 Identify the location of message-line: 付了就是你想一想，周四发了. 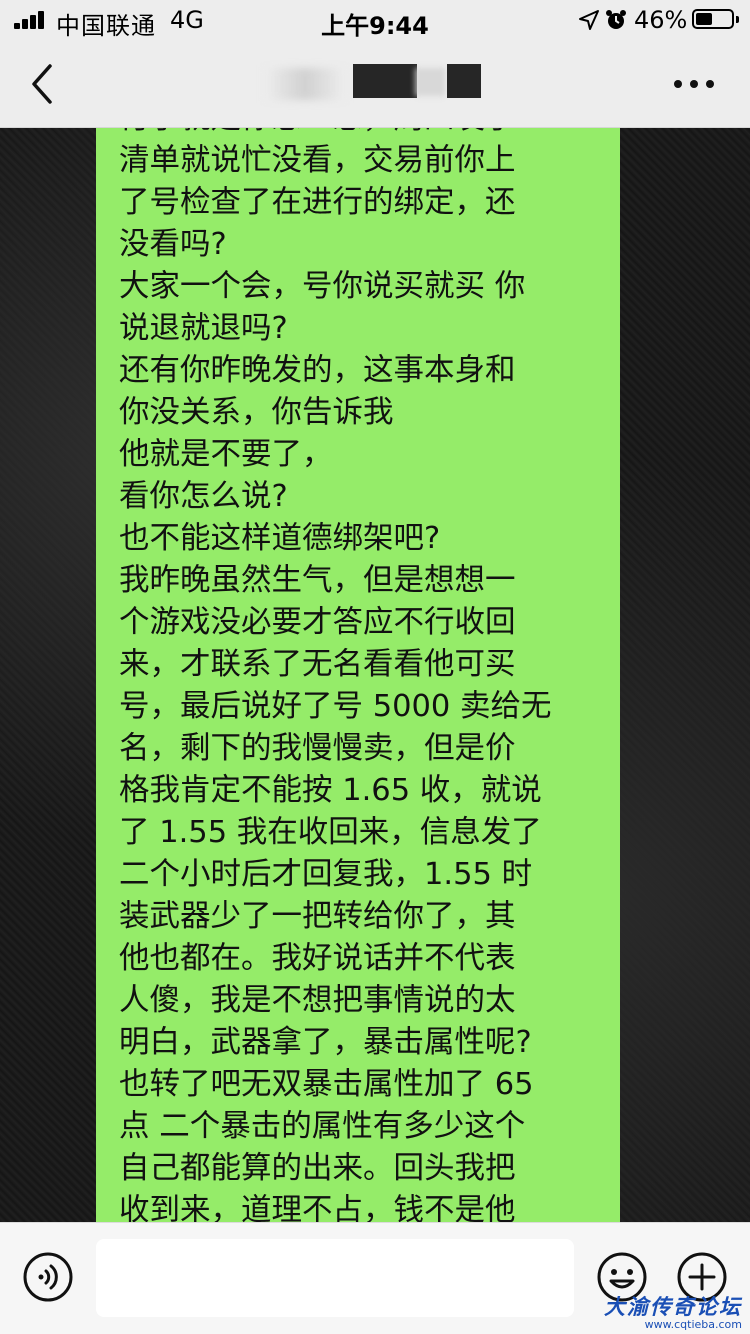
(359, 134).